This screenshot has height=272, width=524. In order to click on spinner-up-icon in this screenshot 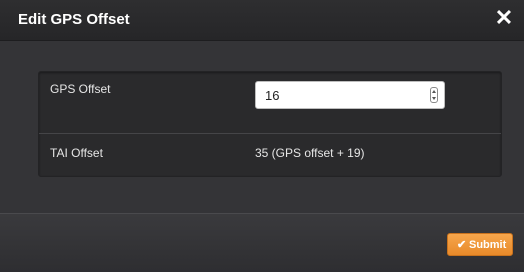, I will do `click(434, 91)`.